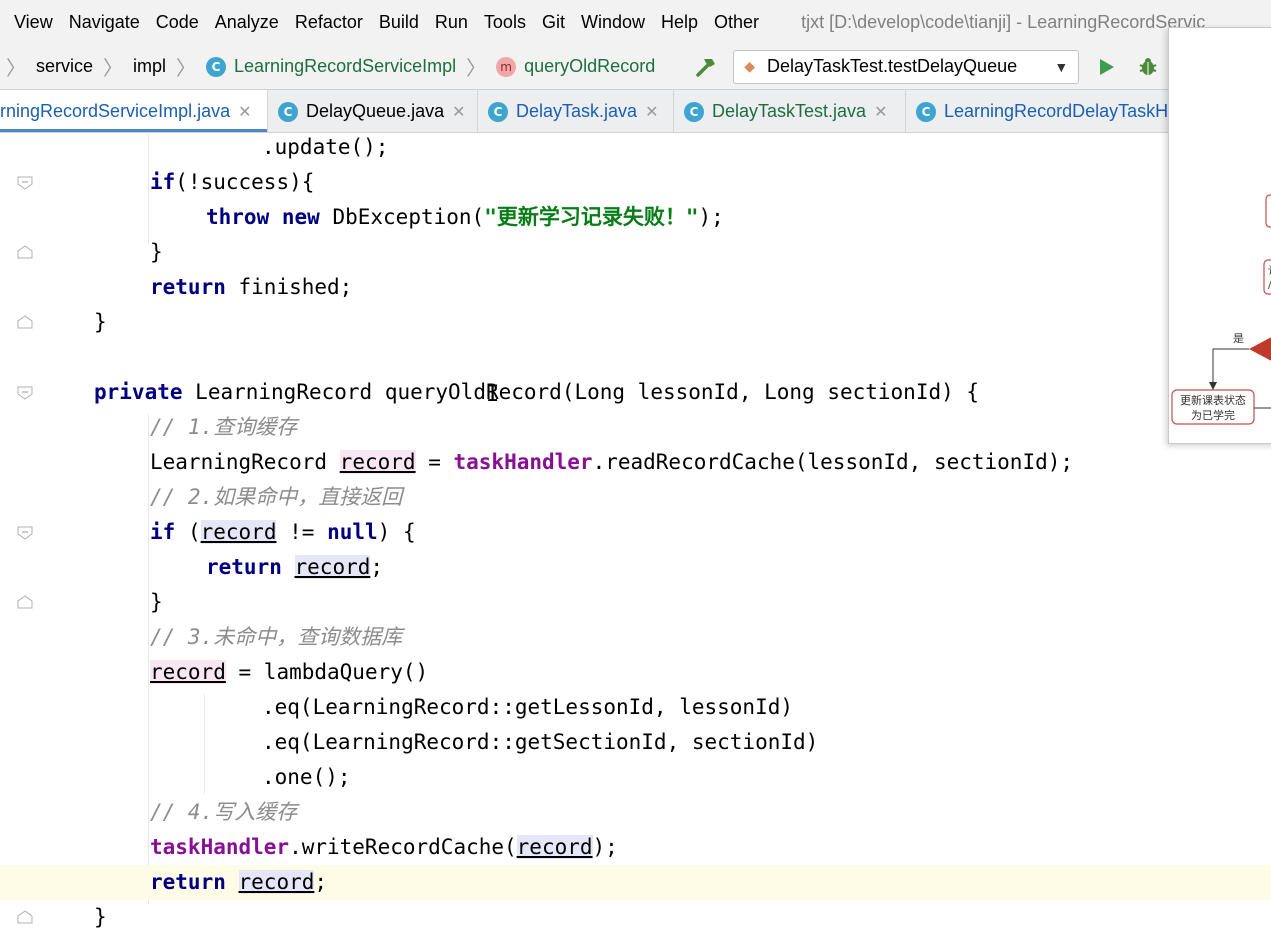  I want to click on string-literal: "更新学习记录失败！", so click(591, 217).